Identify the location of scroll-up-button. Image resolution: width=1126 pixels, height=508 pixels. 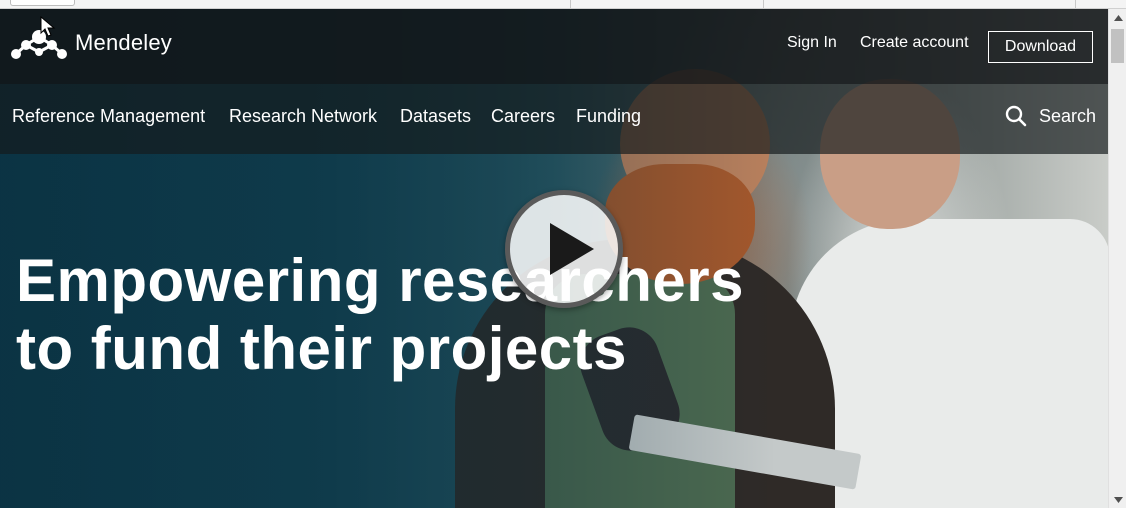
(1117, 17).